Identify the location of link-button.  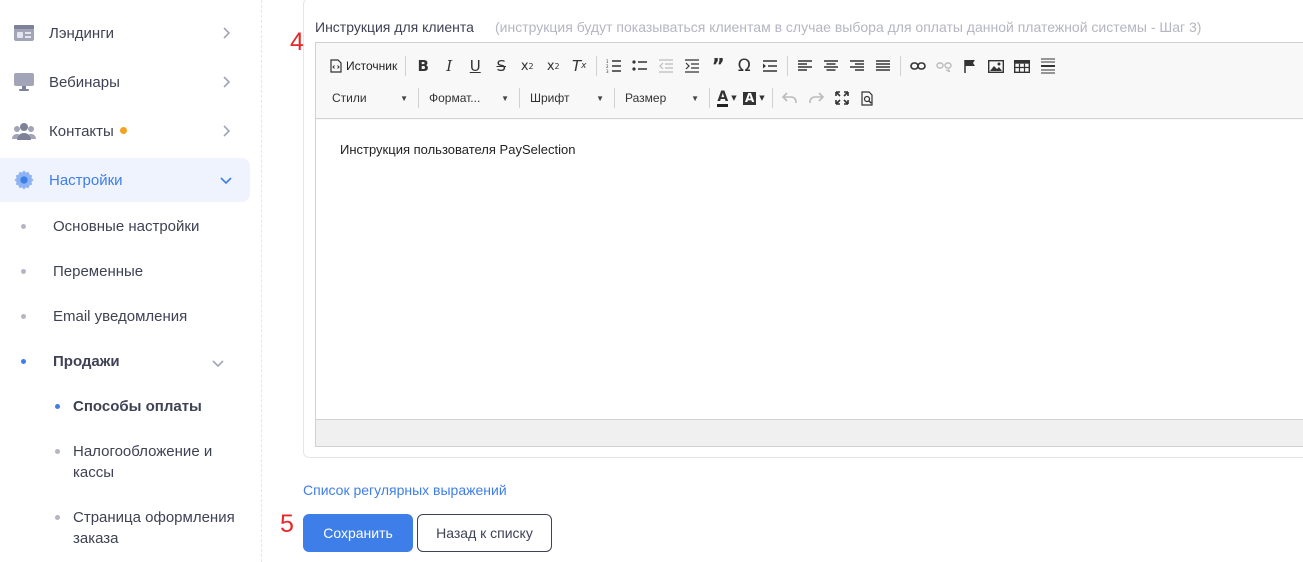
(918, 66).